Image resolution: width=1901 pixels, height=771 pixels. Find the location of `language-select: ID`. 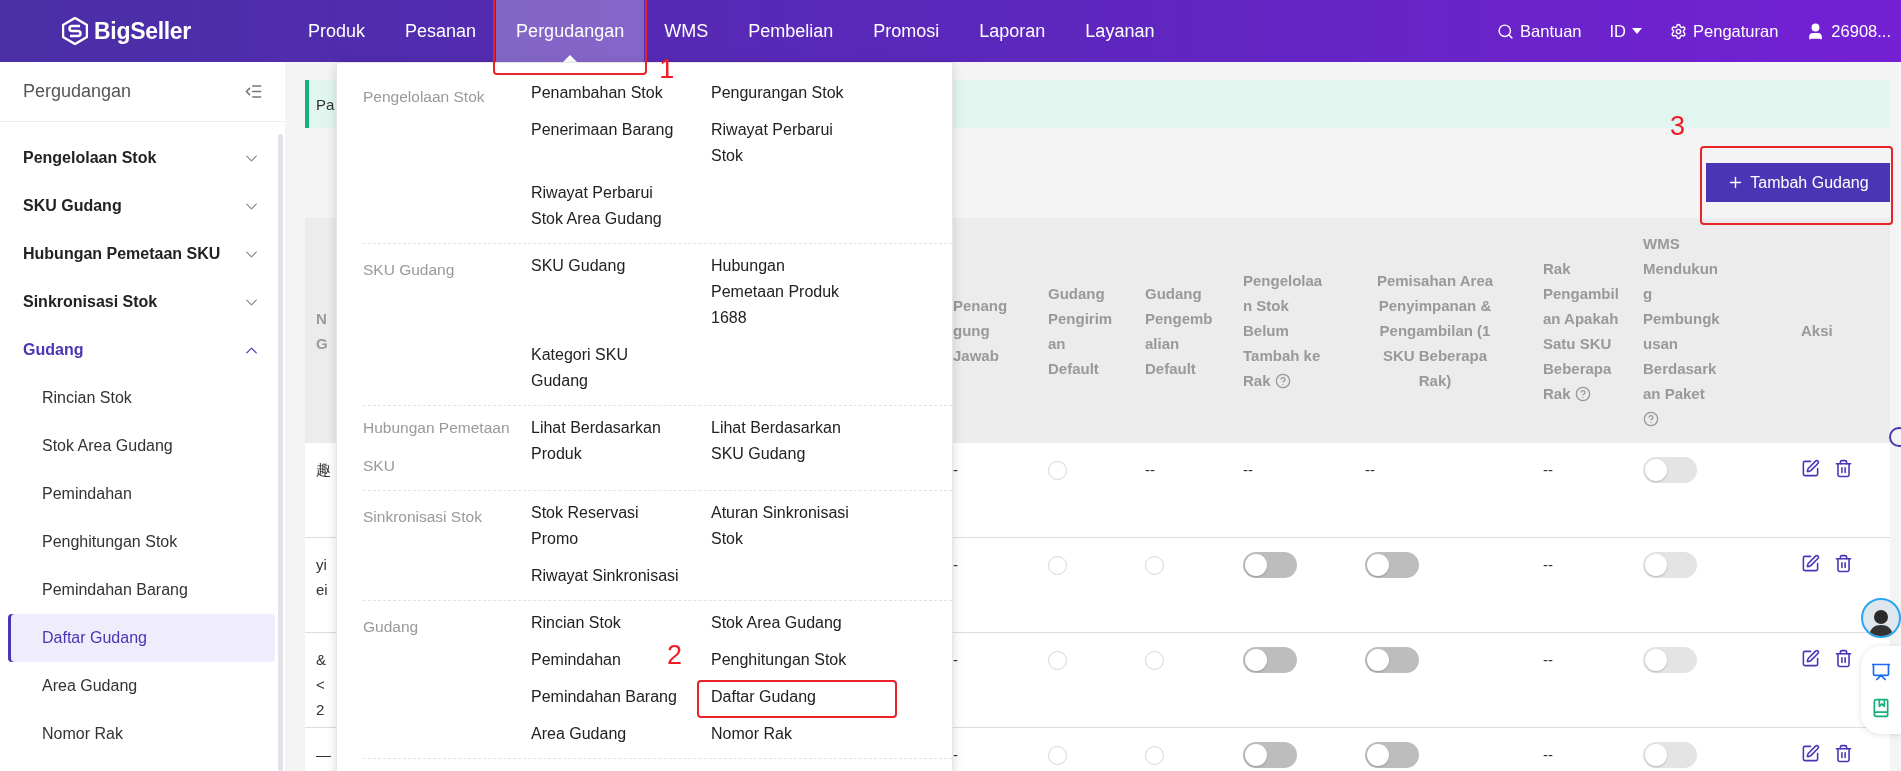

language-select: ID is located at coordinates (1626, 31).